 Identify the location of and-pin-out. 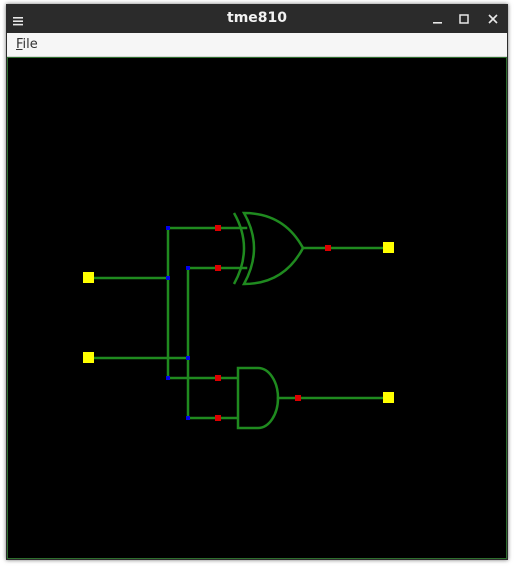
(298, 398).